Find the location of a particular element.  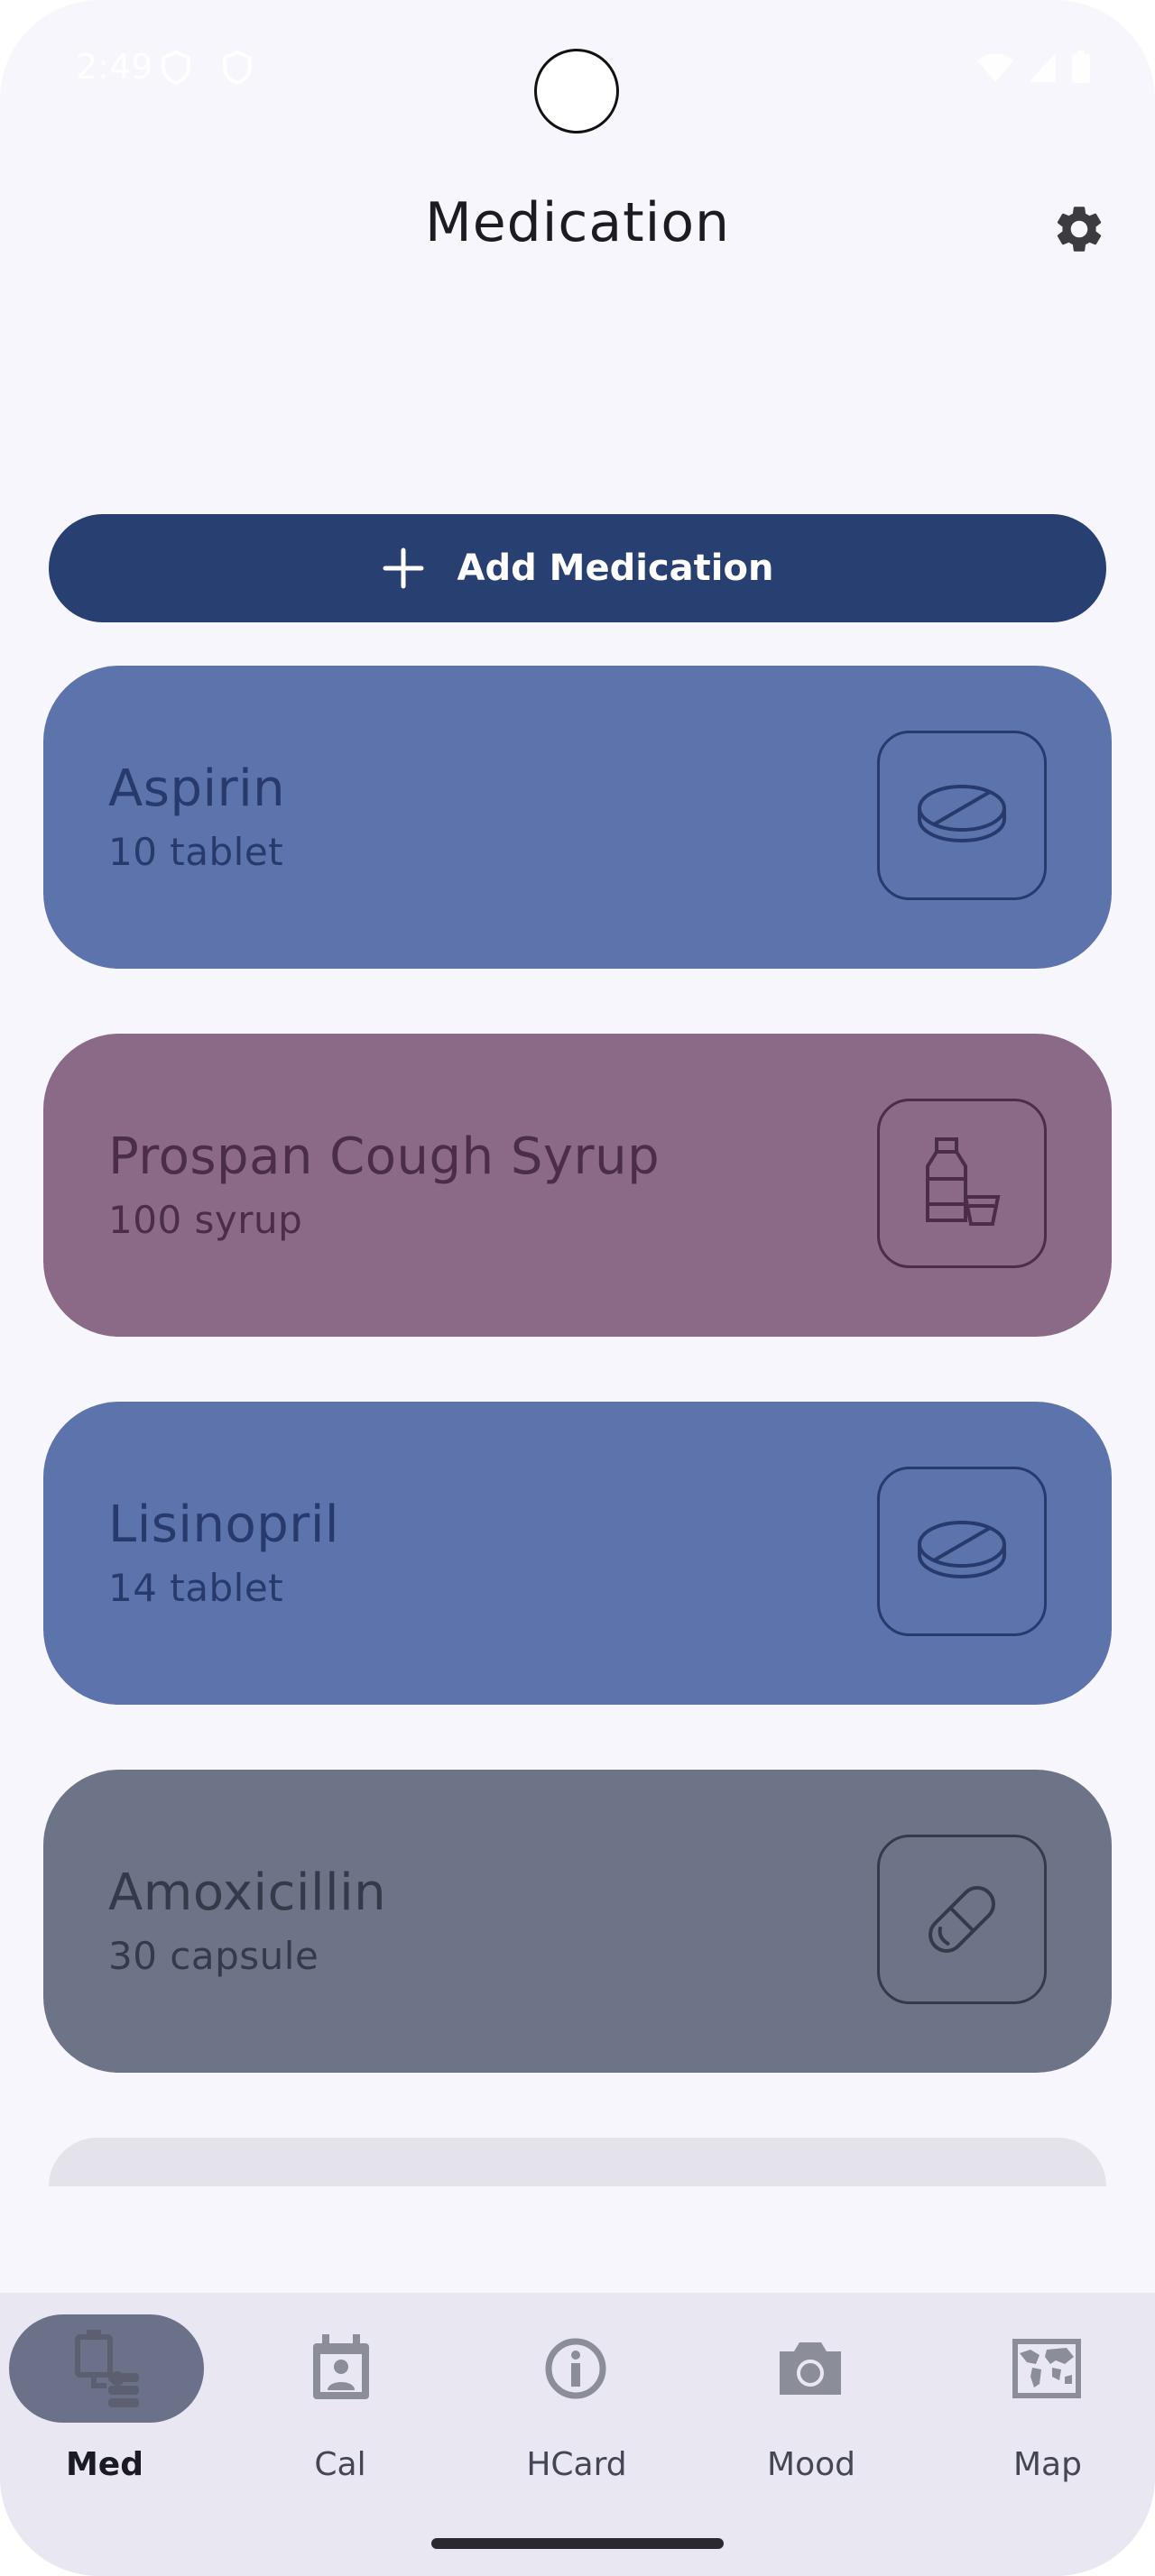

nav-item-hcard: HCard is located at coordinates (576, 2404).